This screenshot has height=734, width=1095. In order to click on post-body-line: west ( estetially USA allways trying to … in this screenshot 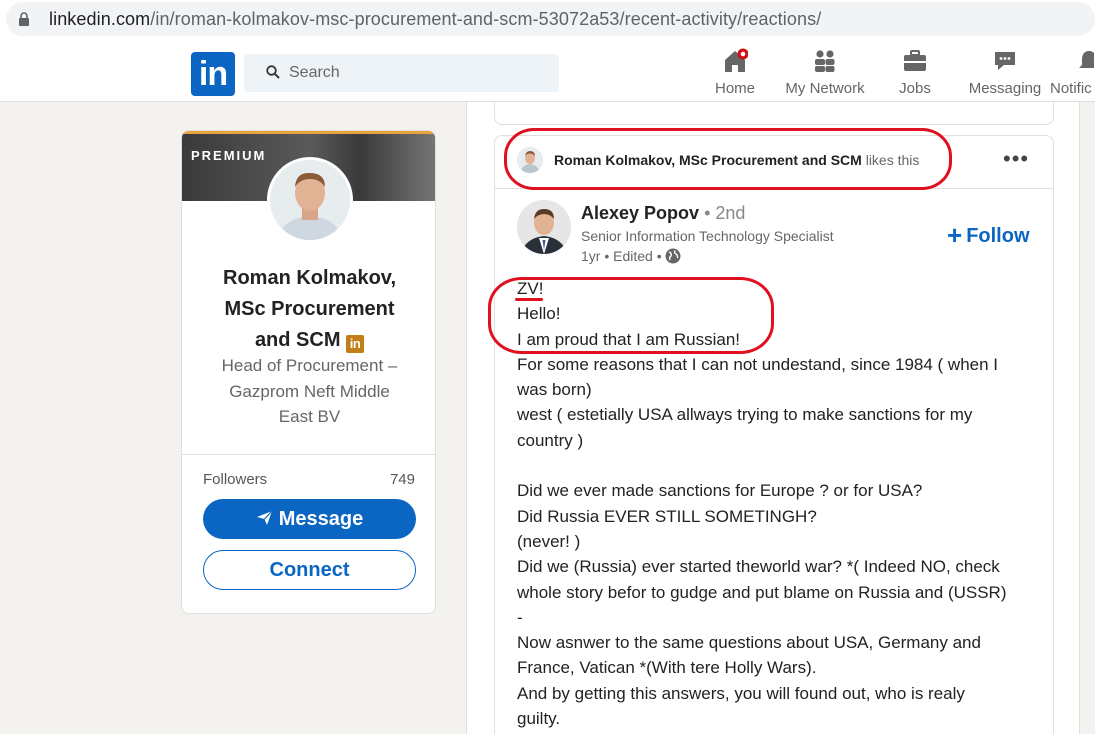, I will do `click(745, 415)`.